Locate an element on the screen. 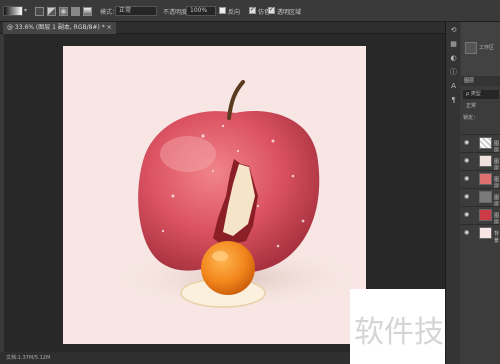 This screenshot has width=500, height=364. layer-name: 背景 is located at coordinates (497, 237).